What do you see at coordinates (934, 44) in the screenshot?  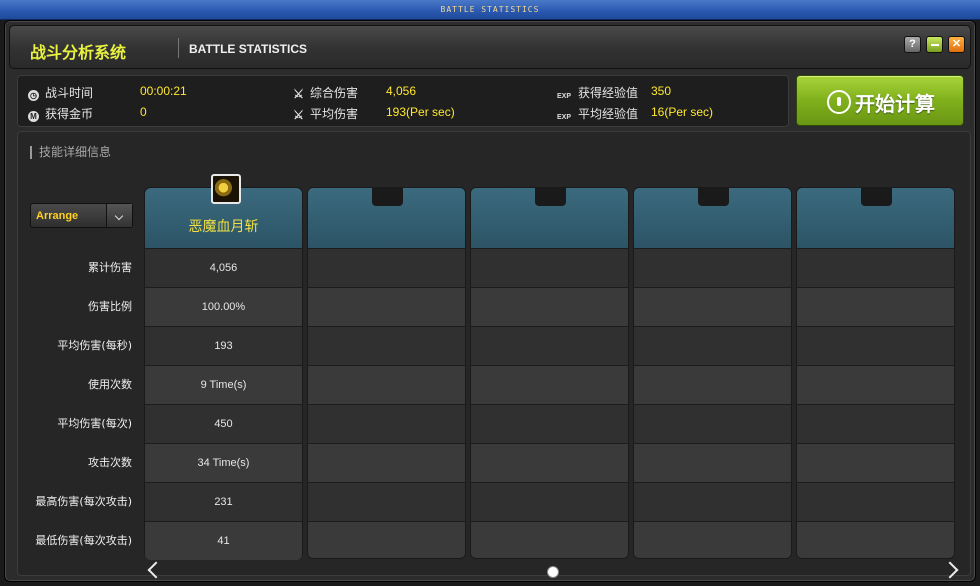 I see `minimize-button` at bounding box center [934, 44].